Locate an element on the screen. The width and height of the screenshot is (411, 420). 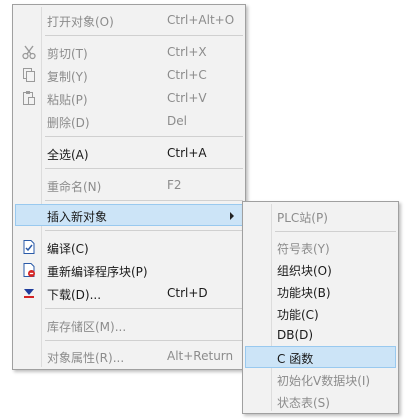
submenu-item-label: 状态表(S) is located at coordinates (303, 403).